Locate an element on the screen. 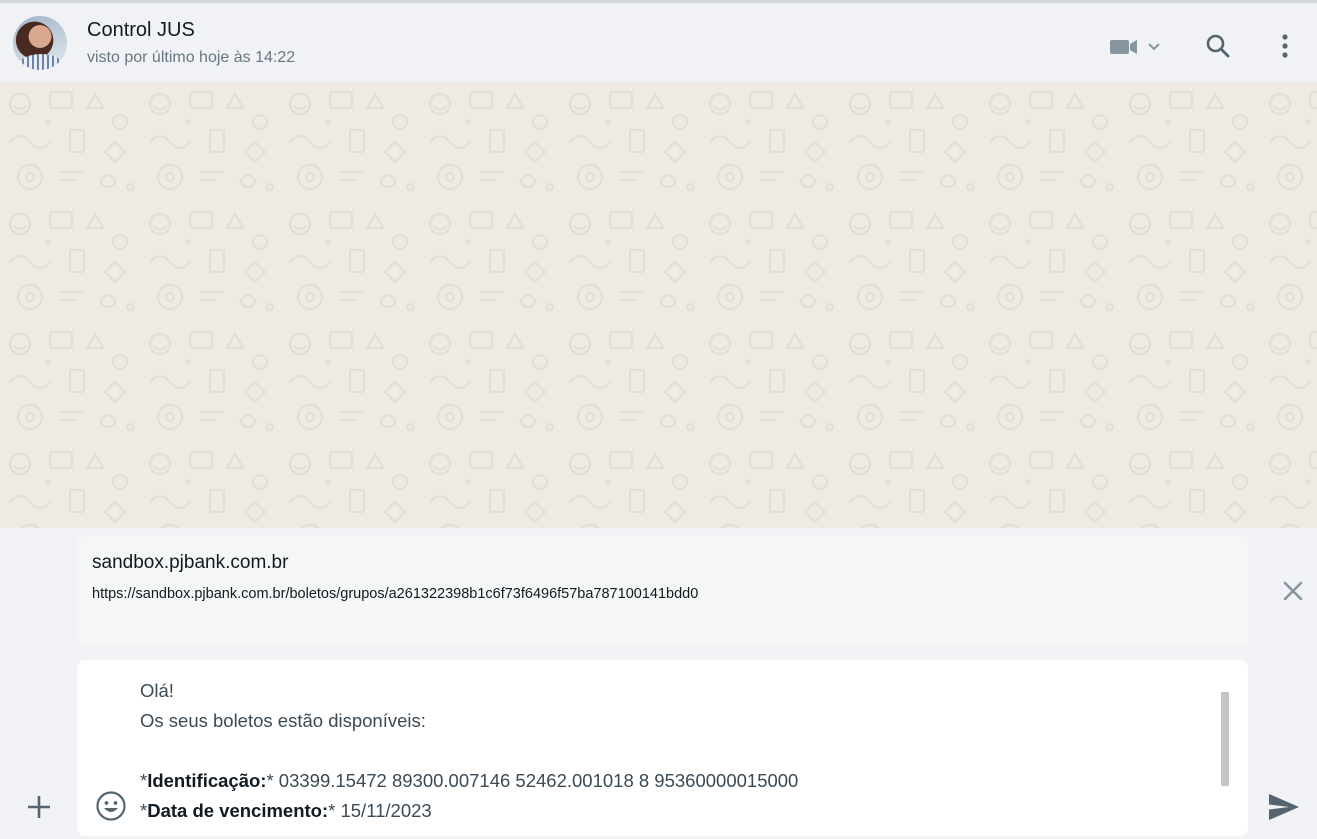  send-button is located at coordinates (1284, 807).